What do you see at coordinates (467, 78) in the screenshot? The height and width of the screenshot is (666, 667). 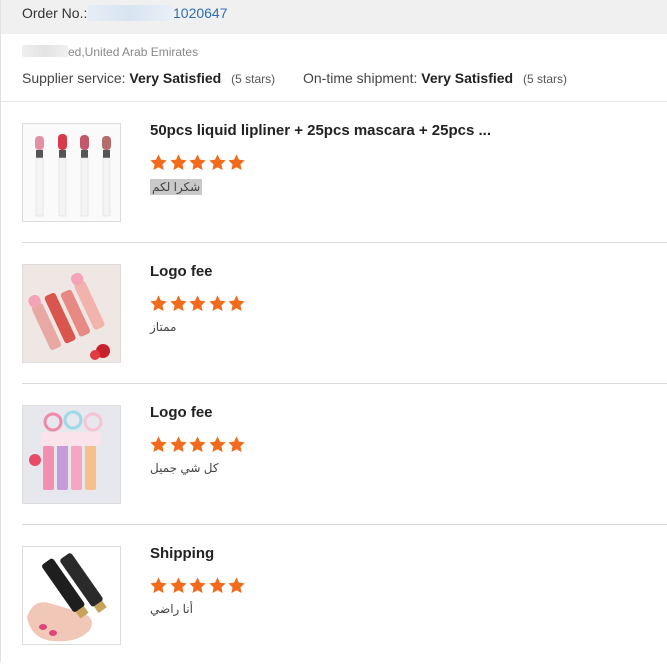 I see `on-time-shipment-value: Very Satisfied` at bounding box center [467, 78].